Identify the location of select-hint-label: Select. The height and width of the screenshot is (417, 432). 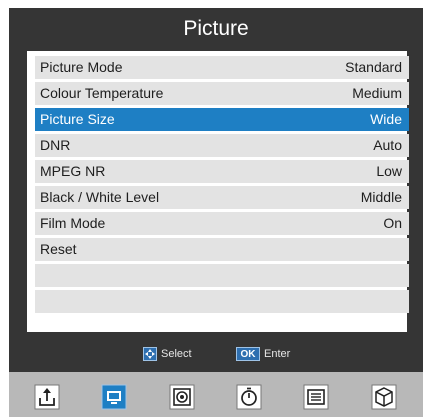
(176, 354).